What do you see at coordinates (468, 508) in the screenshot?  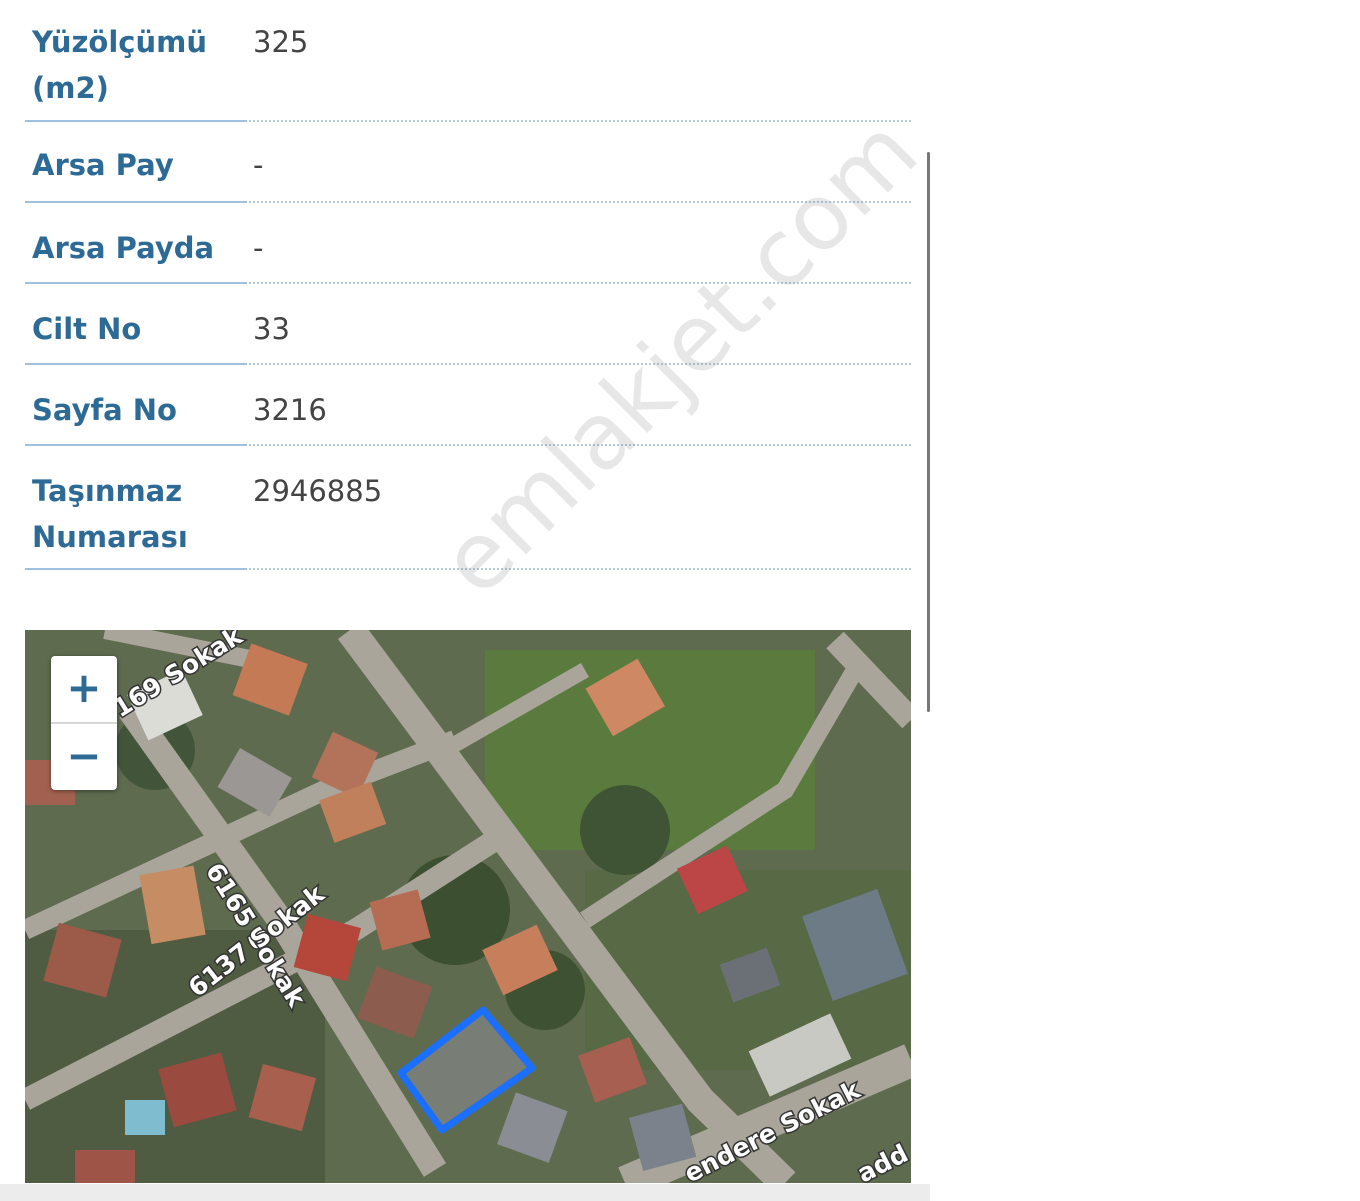 I see `info-row-tasinmaz-no: Taşınmaz Numarası 2946885` at bounding box center [468, 508].